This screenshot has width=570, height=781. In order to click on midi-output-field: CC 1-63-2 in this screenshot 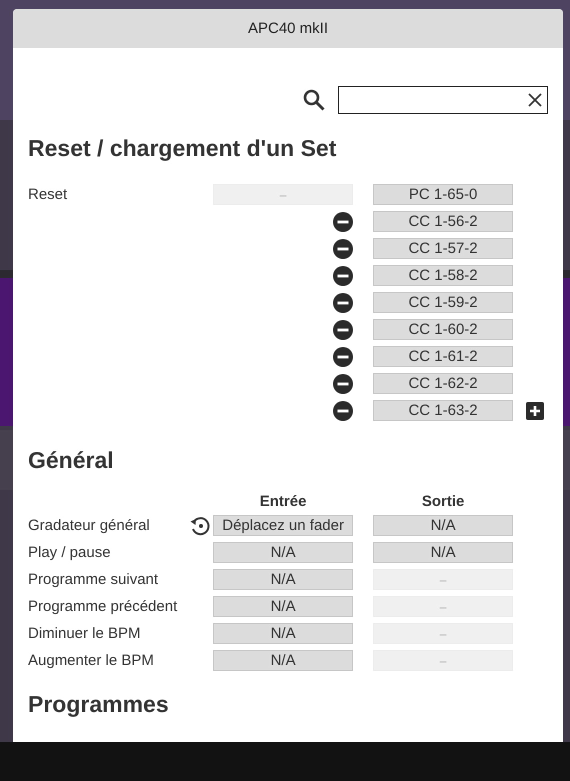, I will do `click(443, 410)`.